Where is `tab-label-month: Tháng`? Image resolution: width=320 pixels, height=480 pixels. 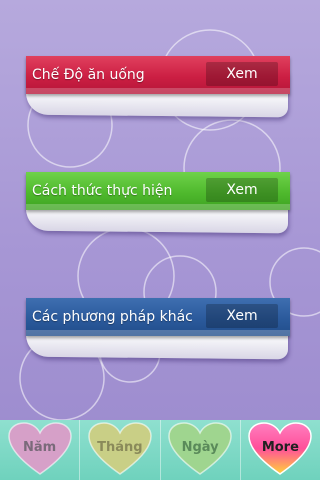
tab-label-month: Tháng is located at coordinates (120, 447).